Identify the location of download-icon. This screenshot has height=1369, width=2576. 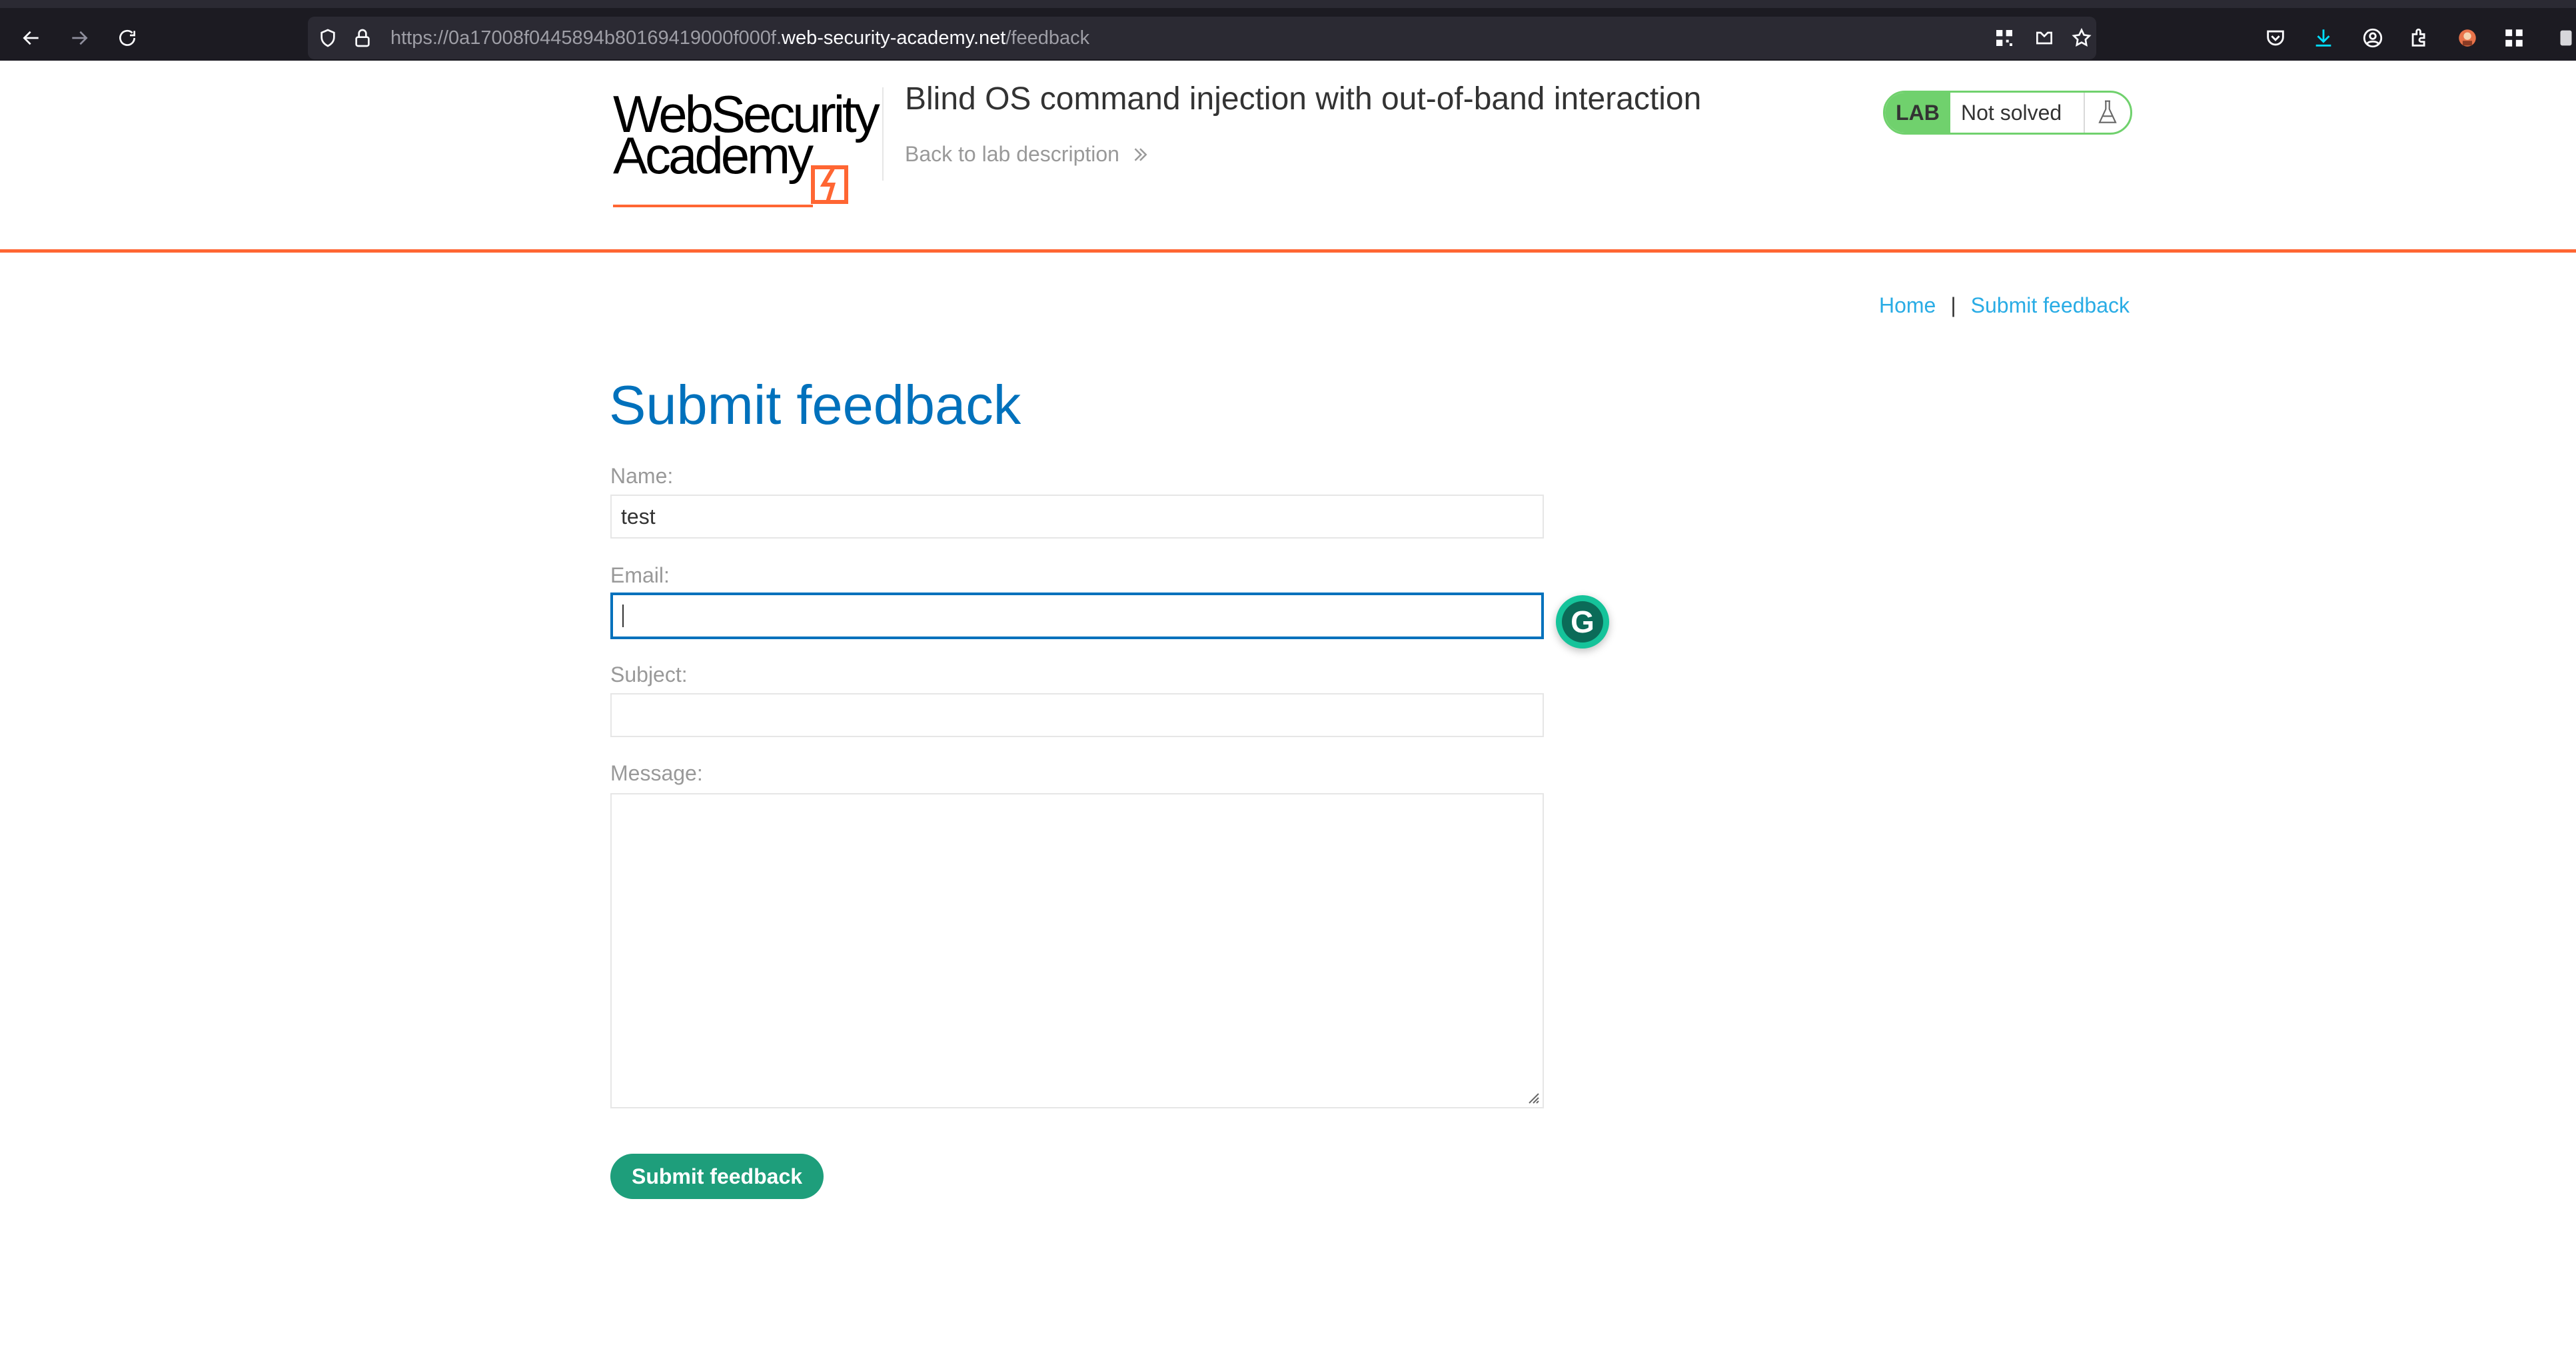
(2324, 38).